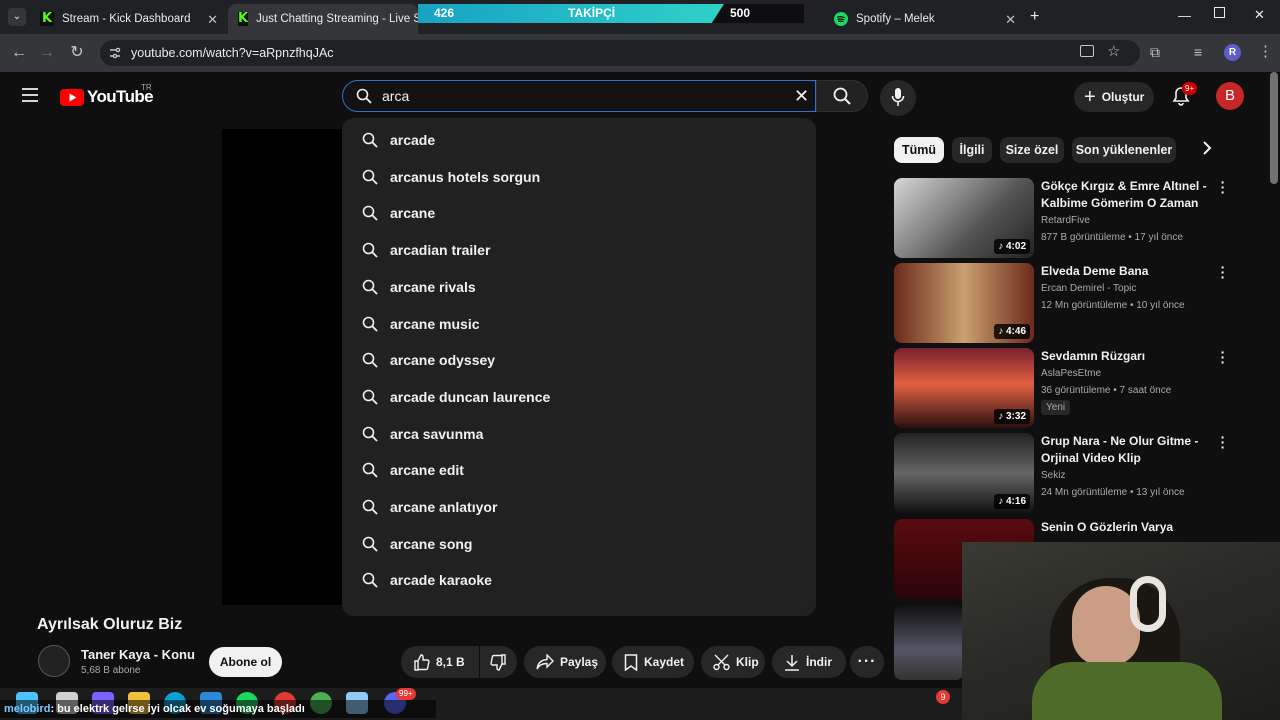 The width and height of the screenshot is (1280, 720). I want to click on back-button: ←, so click(19, 53).